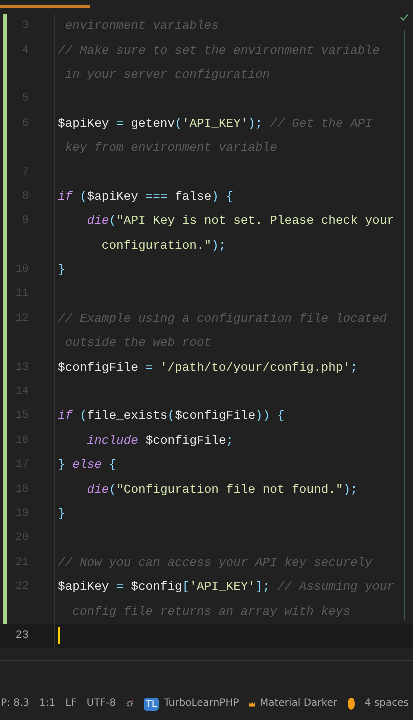 The height and width of the screenshot is (720, 413). I want to click on code-line: key from environment variable, so click(171, 148).